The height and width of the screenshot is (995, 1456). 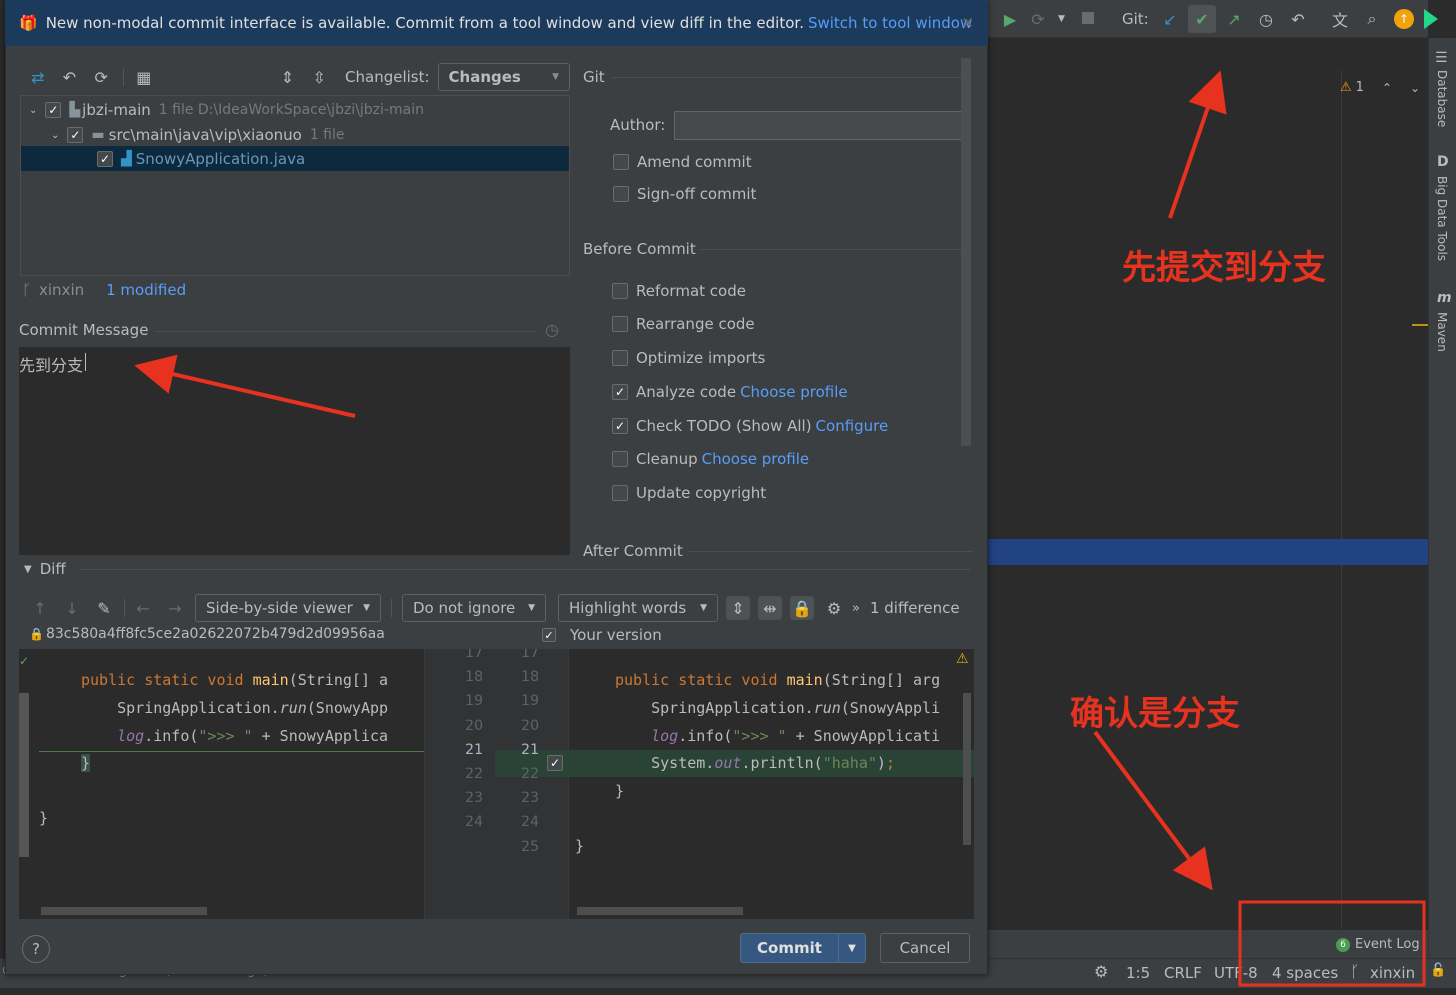 I want to click on annotation-top-text: 先提交到分支, so click(x=1224, y=268).